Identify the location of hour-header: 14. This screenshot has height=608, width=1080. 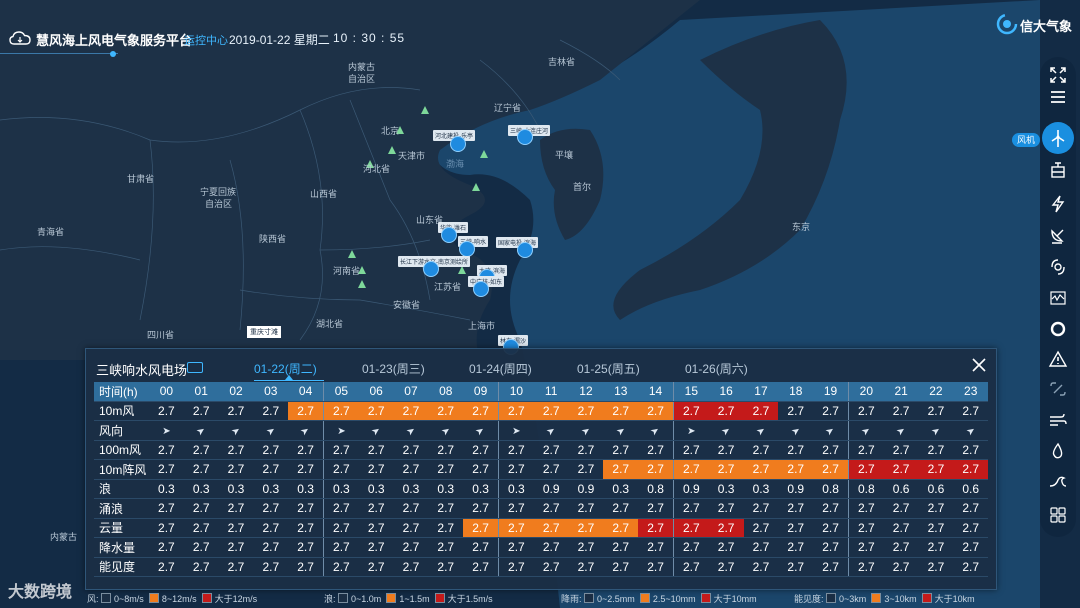
(656, 392).